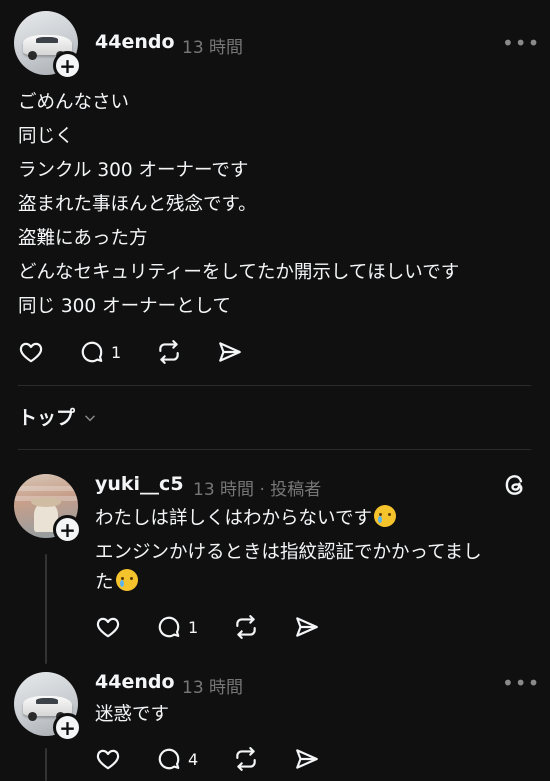 This screenshot has height=781, width=550. Describe the element at coordinates (47, 418) in the screenshot. I see `sort-label: トップ` at that location.